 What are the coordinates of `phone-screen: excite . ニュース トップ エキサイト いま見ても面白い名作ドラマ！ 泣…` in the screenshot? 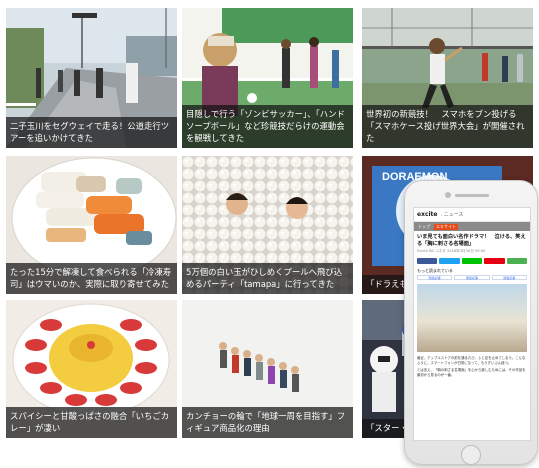 It's located at (472, 324).